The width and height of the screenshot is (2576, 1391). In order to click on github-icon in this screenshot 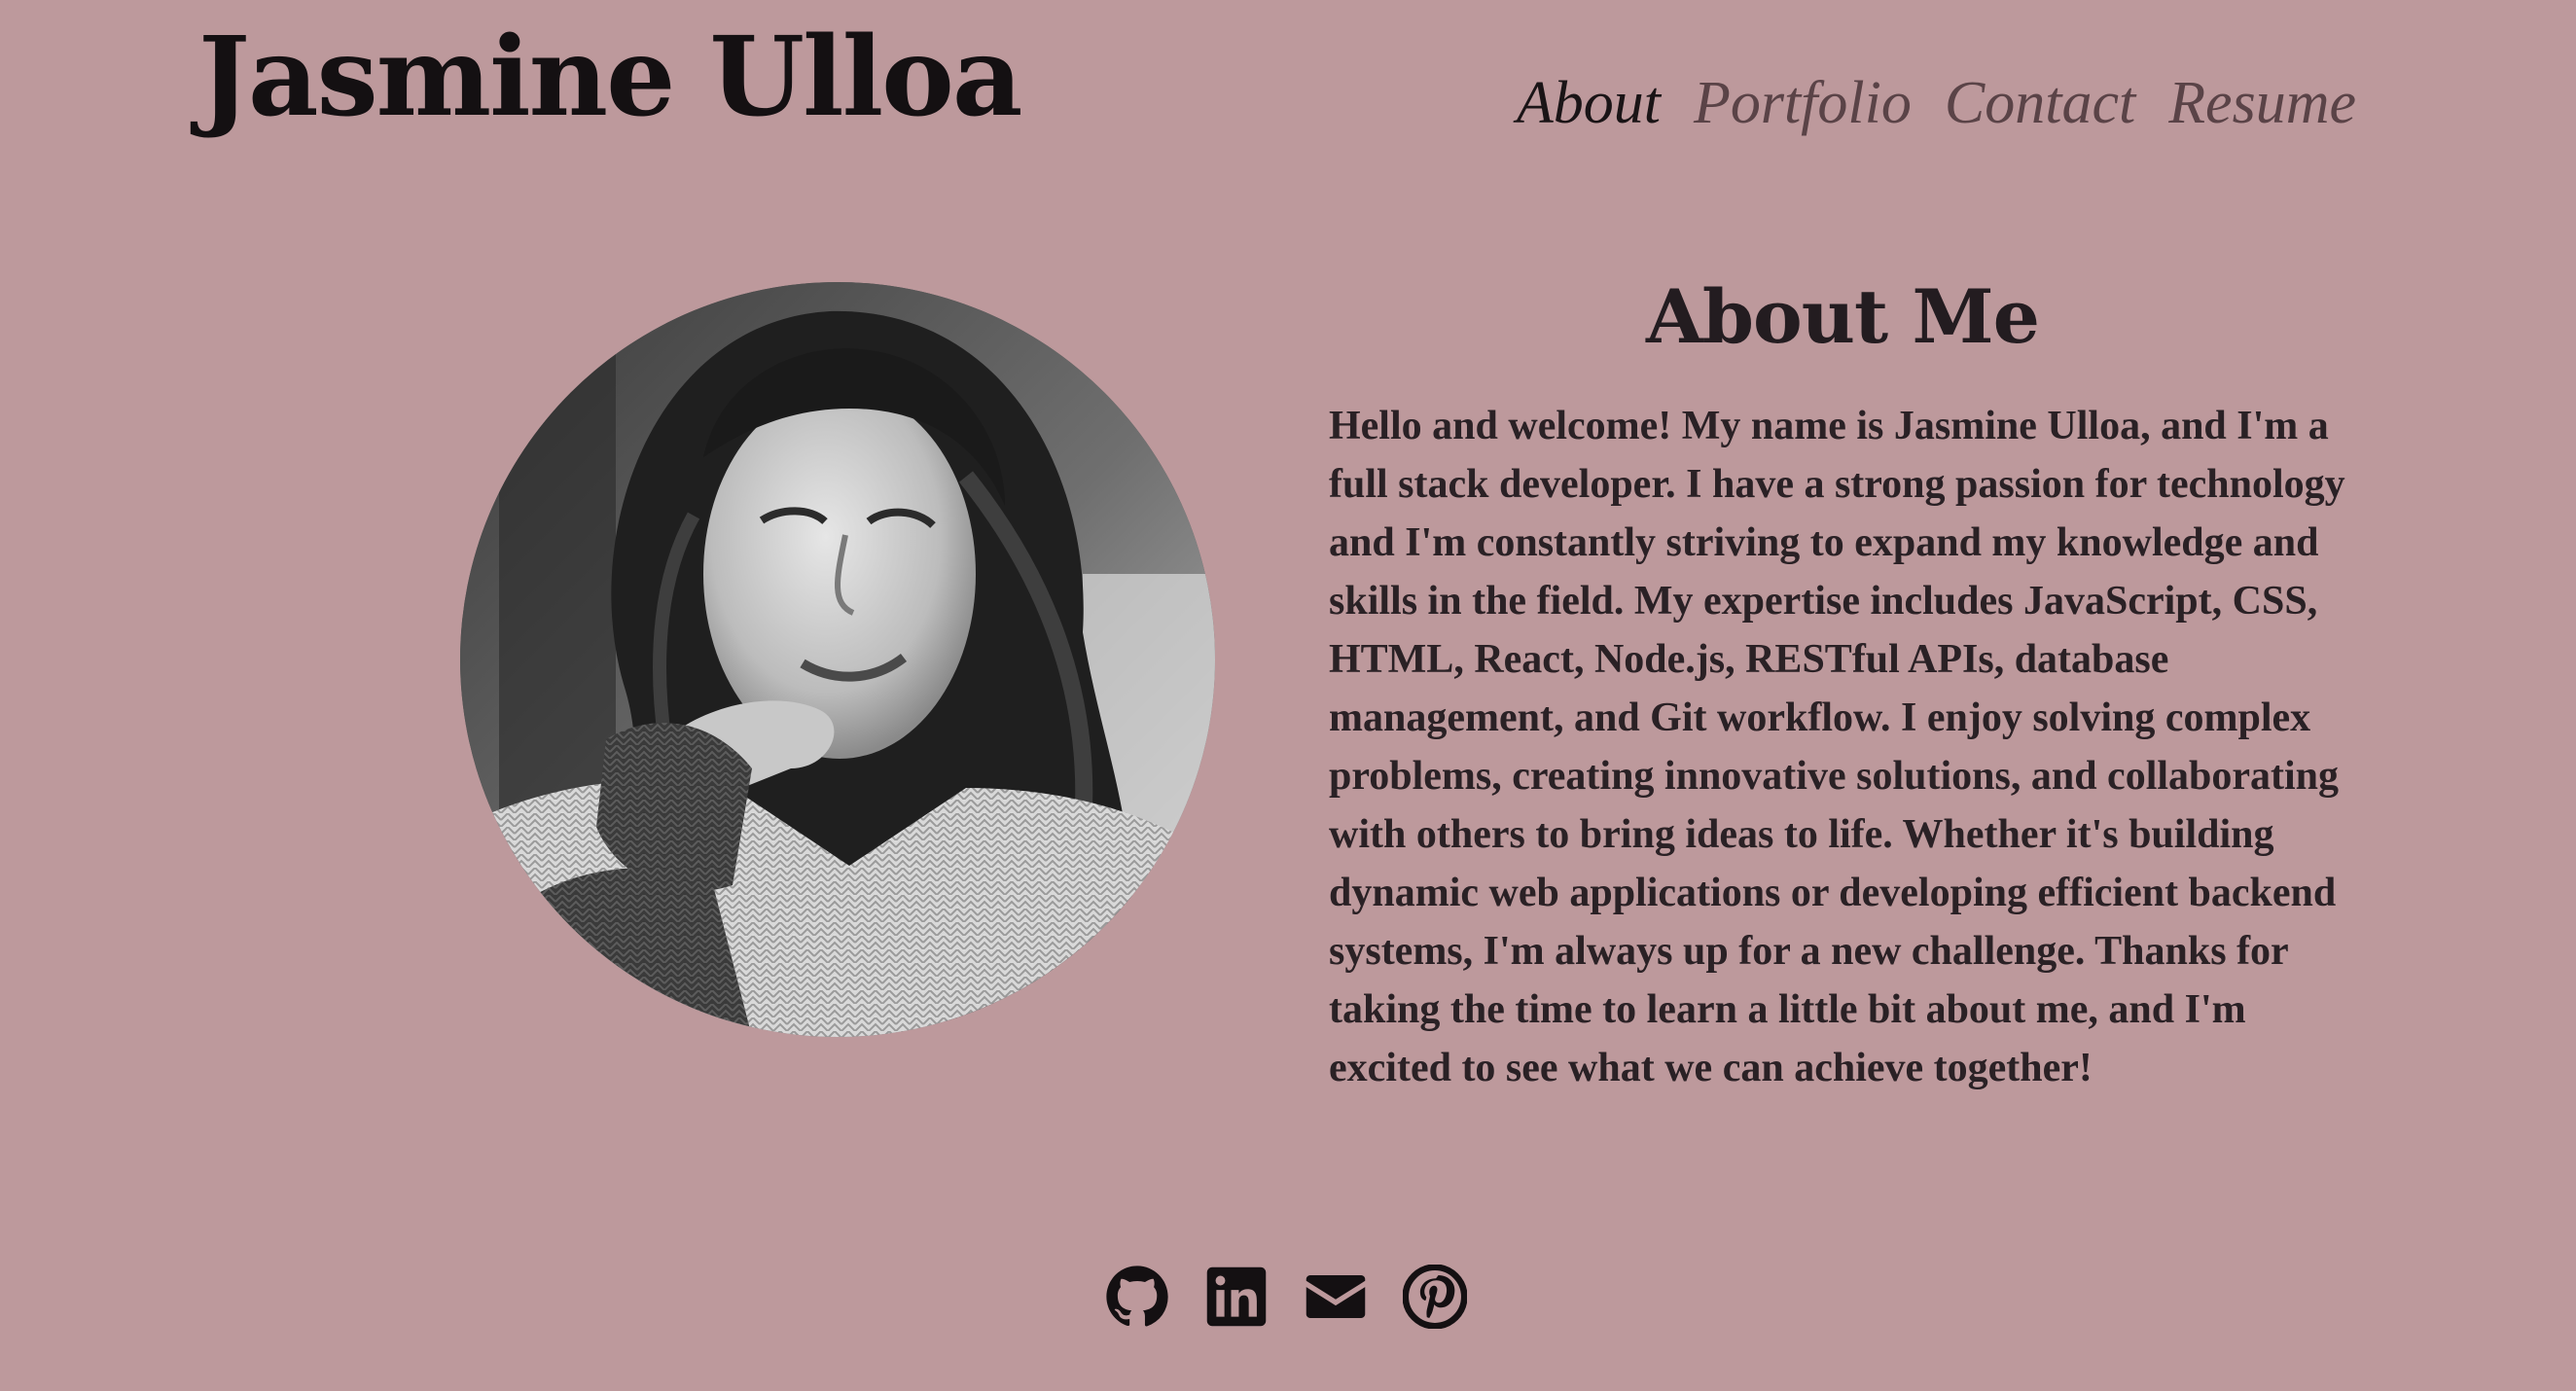, I will do `click(1137, 1296)`.